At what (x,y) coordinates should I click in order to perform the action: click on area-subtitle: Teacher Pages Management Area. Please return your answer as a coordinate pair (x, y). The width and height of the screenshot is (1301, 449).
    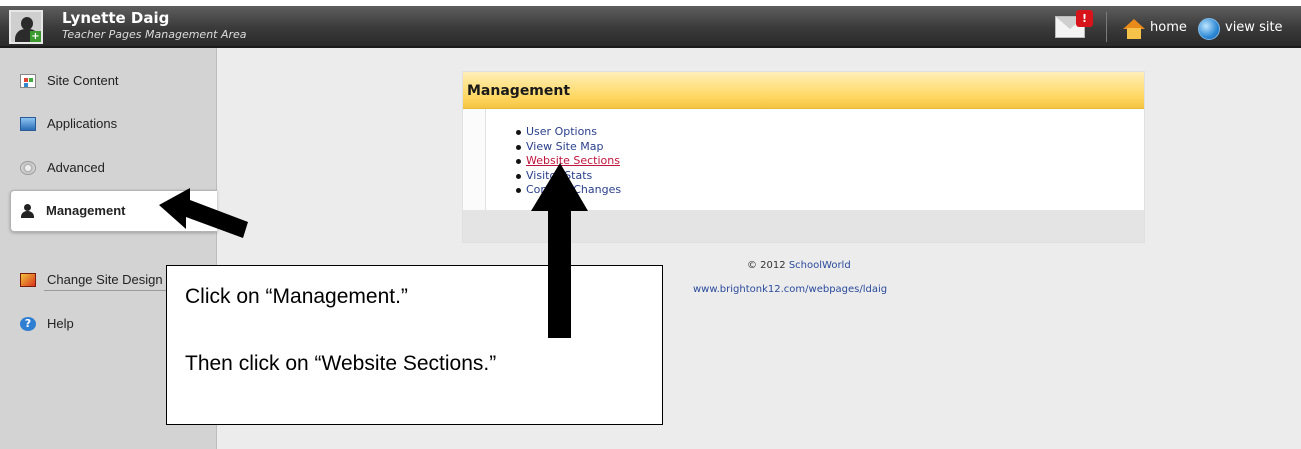
    Looking at the image, I should click on (154, 34).